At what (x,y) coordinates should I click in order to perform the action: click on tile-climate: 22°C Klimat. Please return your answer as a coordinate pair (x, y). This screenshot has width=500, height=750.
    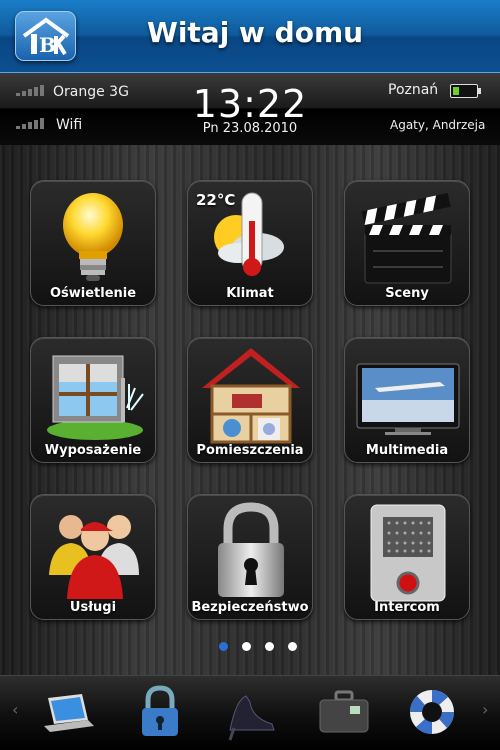
    Looking at the image, I should click on (250, 243).